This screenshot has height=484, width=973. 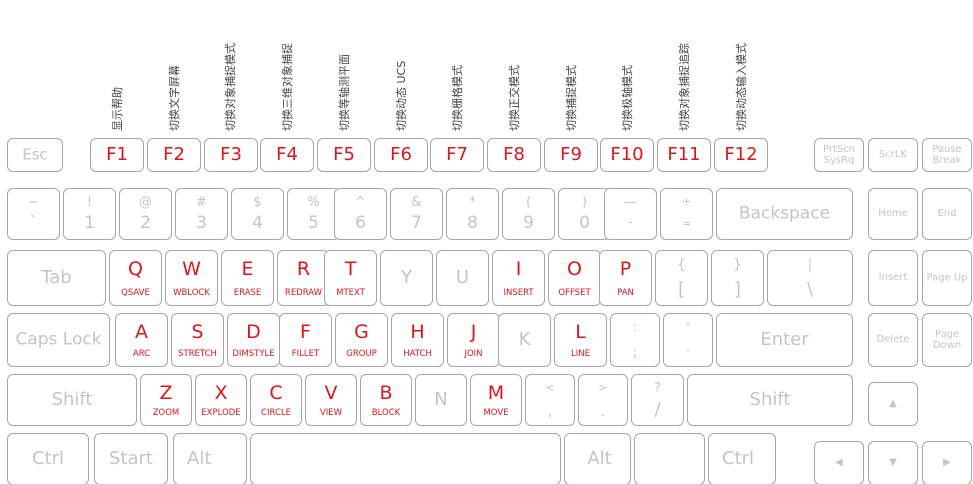 What do you see at coordinates (550, 400) in the screenshot?
I see `comma-key: <,` at bounding box center [550, 400].